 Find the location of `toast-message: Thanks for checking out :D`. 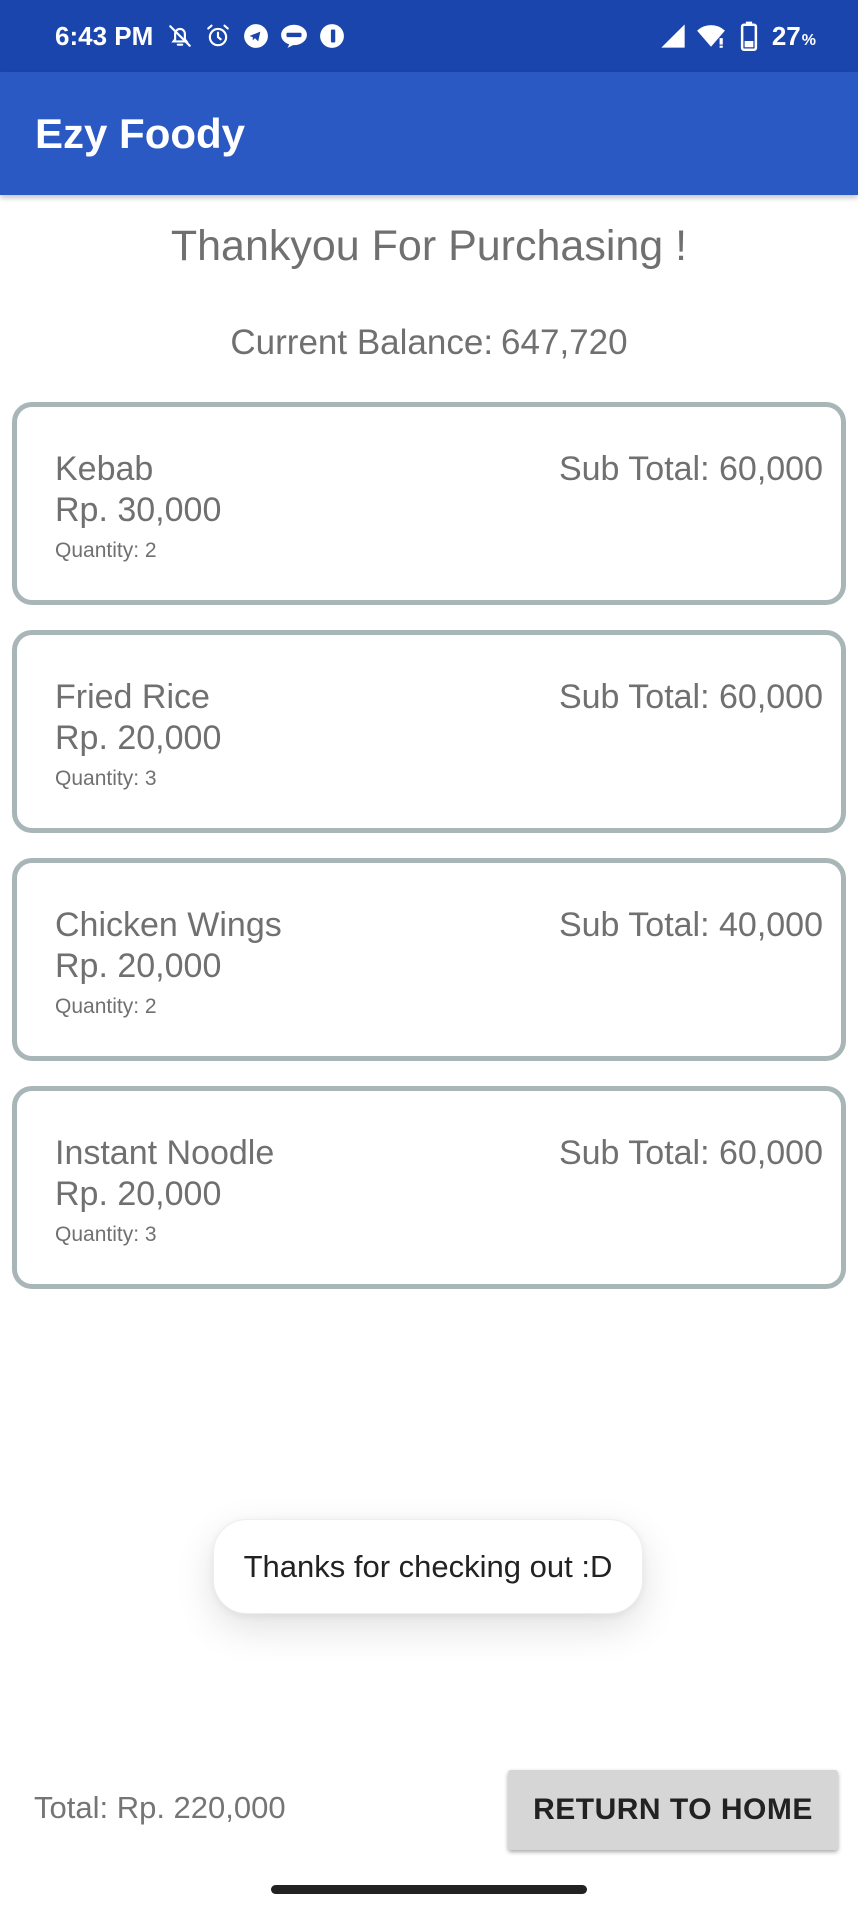

toast-message: Thanks for checking out :D is located at coordinates (428, 1566).